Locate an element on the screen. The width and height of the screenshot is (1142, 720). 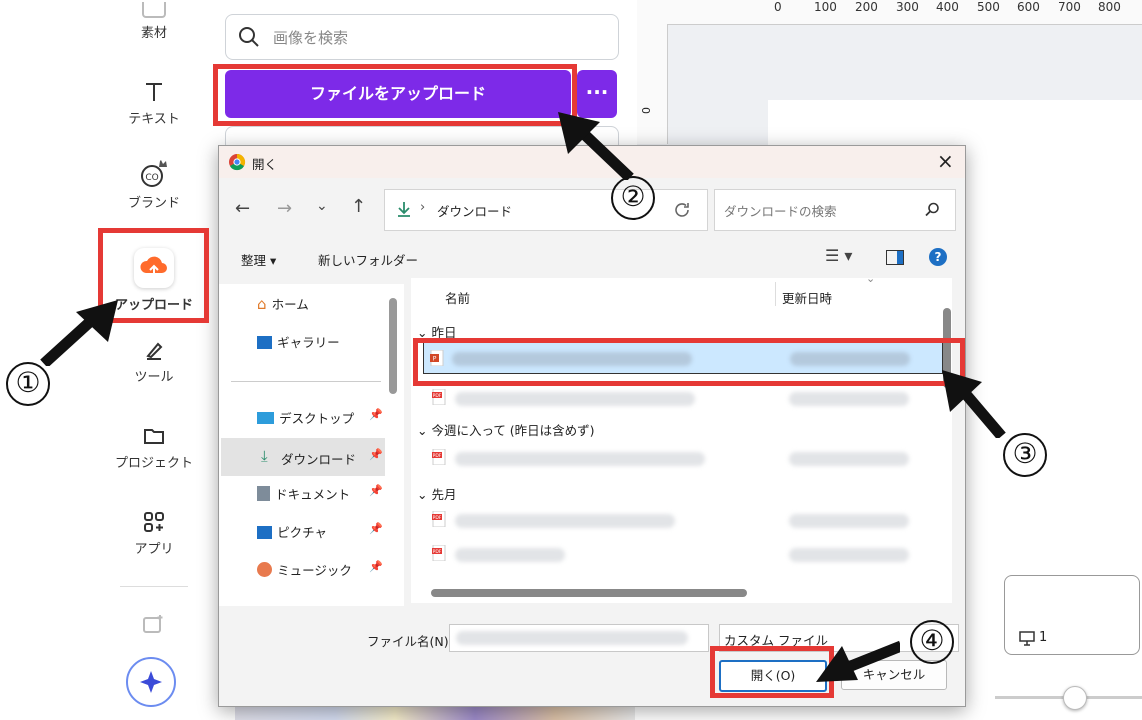
dialog-title: 開く is located at coordinates (265, 164).